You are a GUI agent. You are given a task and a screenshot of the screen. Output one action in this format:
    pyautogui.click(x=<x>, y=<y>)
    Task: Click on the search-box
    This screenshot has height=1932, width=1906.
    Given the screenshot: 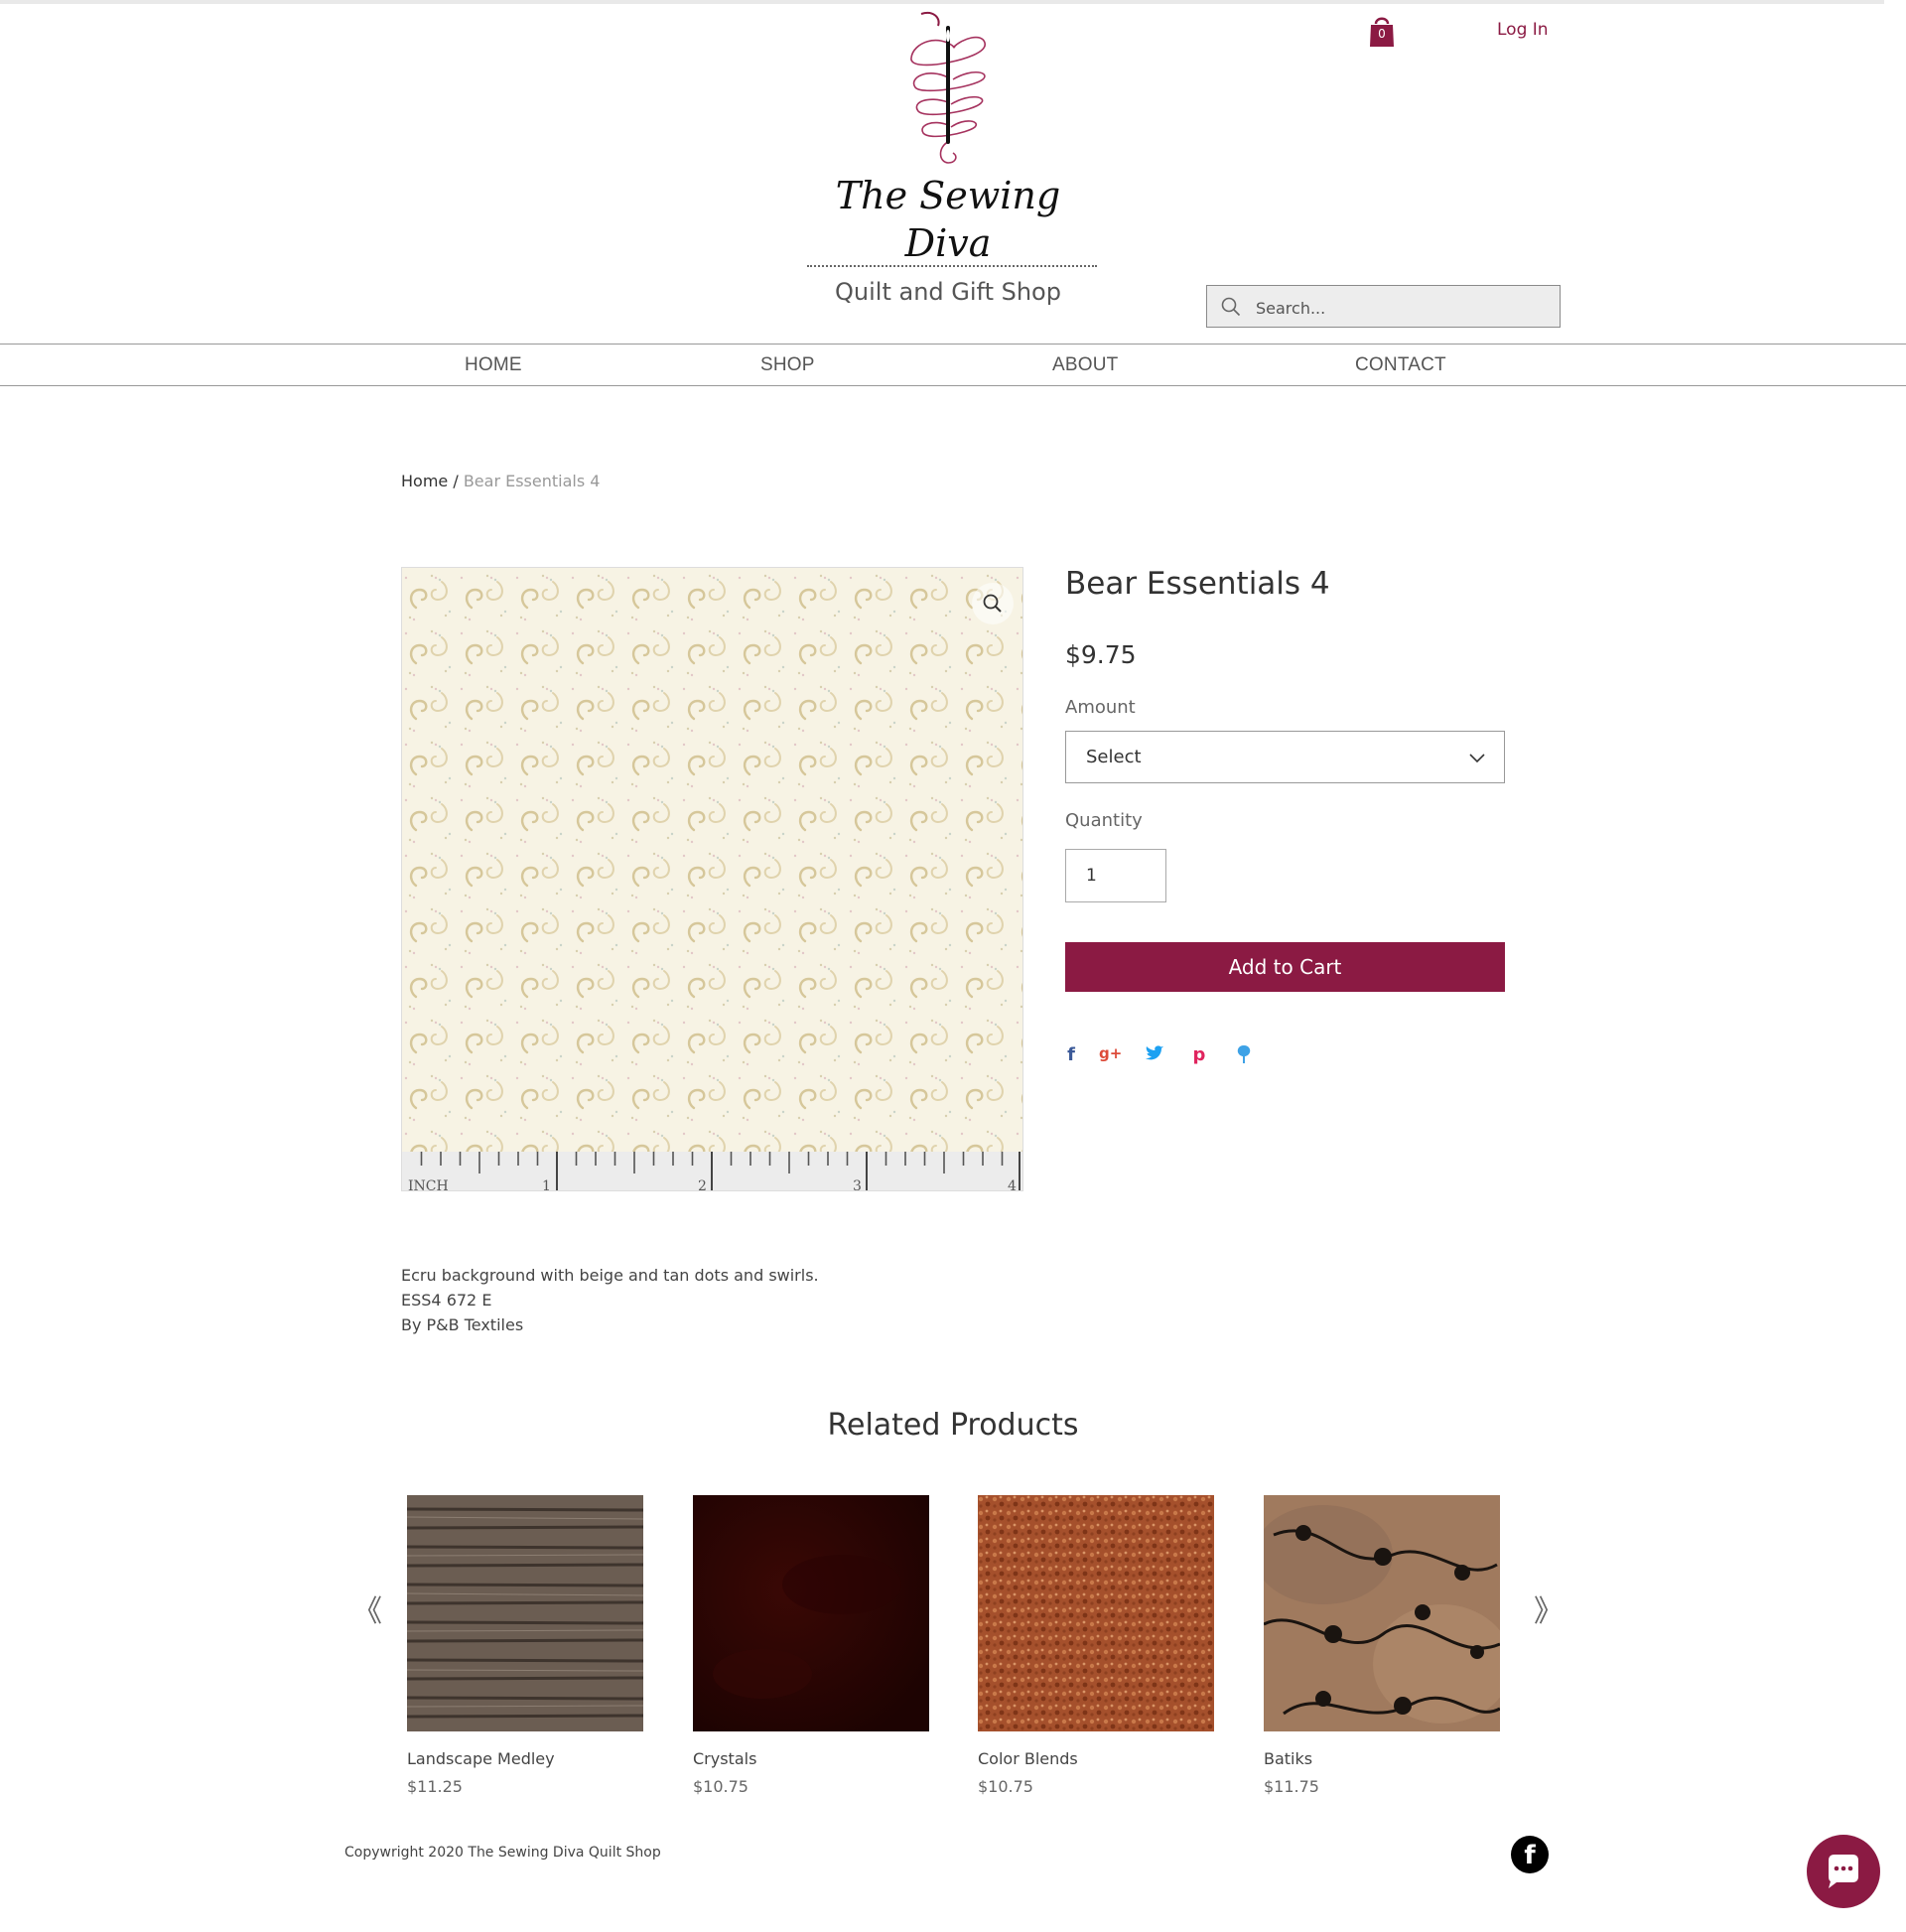 What is the action you would take?
    pyautogui.click(x=1383, y=306)
    